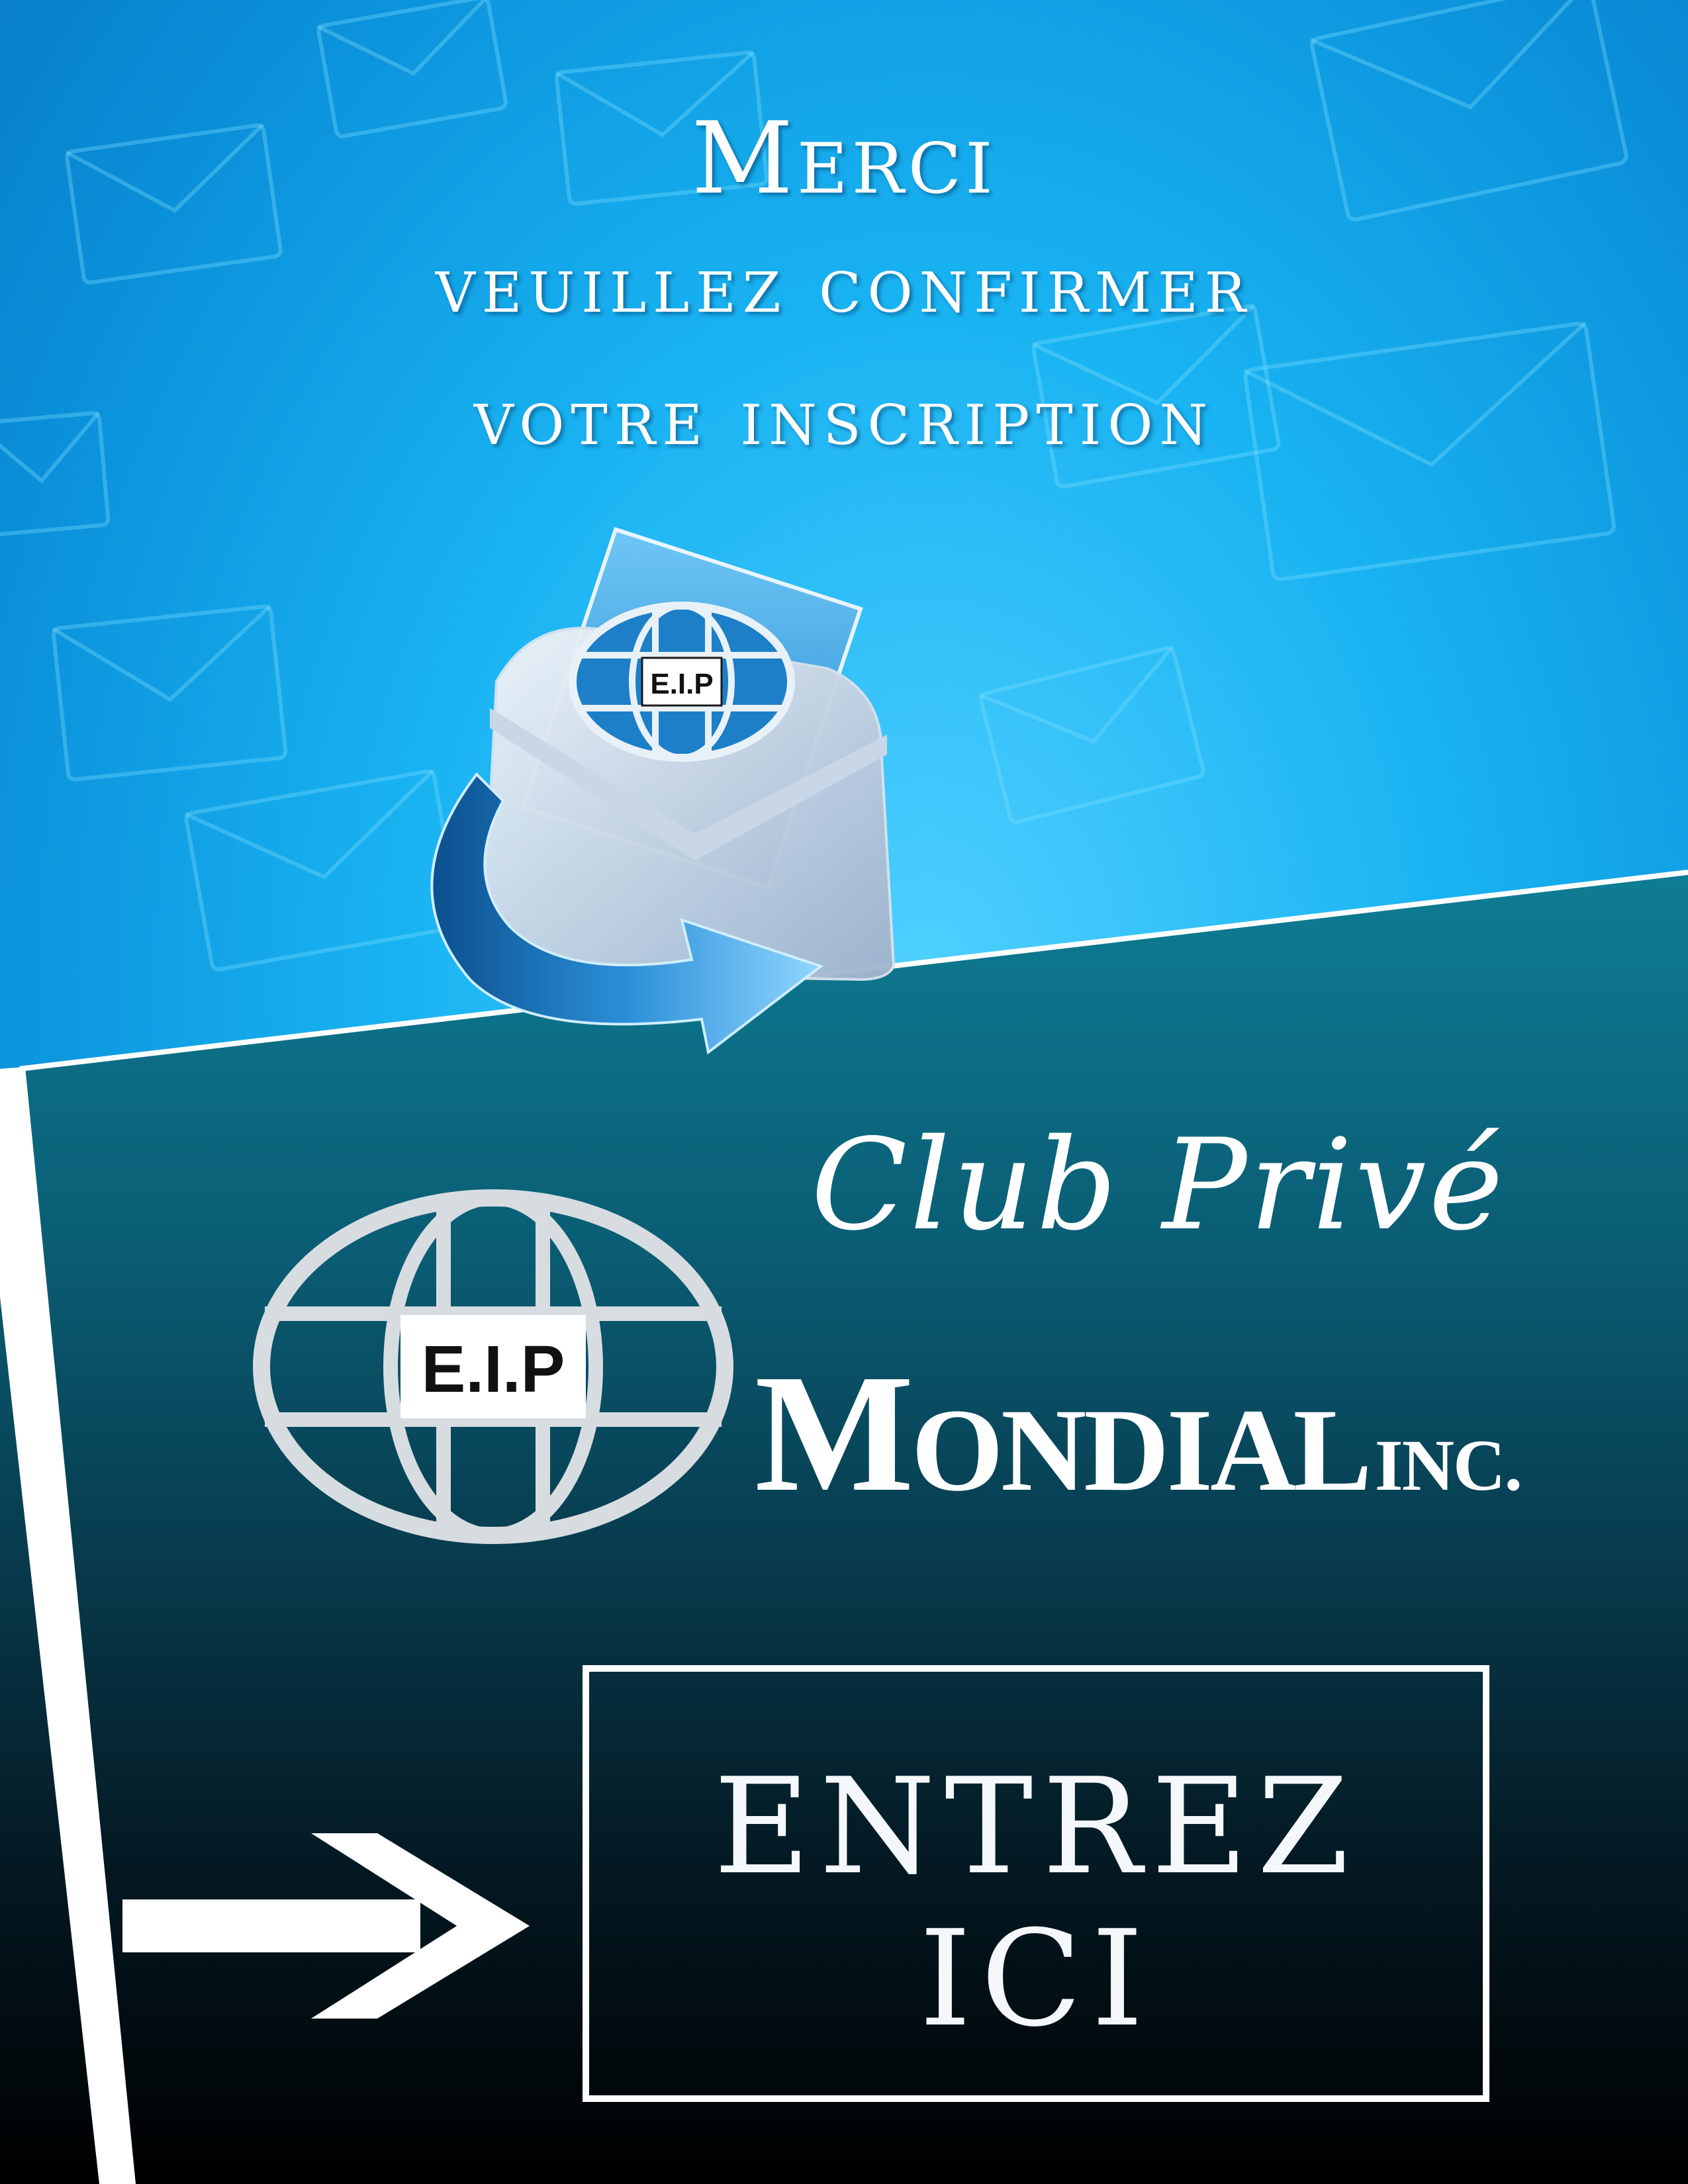 This screenshot has height=2184, width=1688. I want to click on cta-line-1: ENTREZ, so click(1036, 1827).